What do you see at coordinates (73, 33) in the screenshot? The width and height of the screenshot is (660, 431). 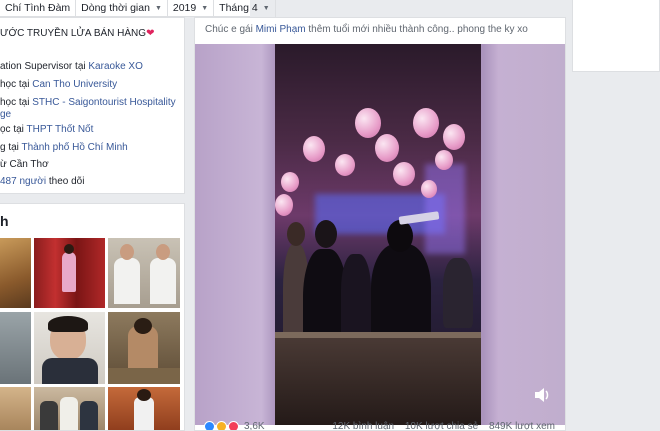 I see `job-title-text: ƯỚC TRUYỀN LỬA BÁN HÀNG` at bounding box center [73, 33].